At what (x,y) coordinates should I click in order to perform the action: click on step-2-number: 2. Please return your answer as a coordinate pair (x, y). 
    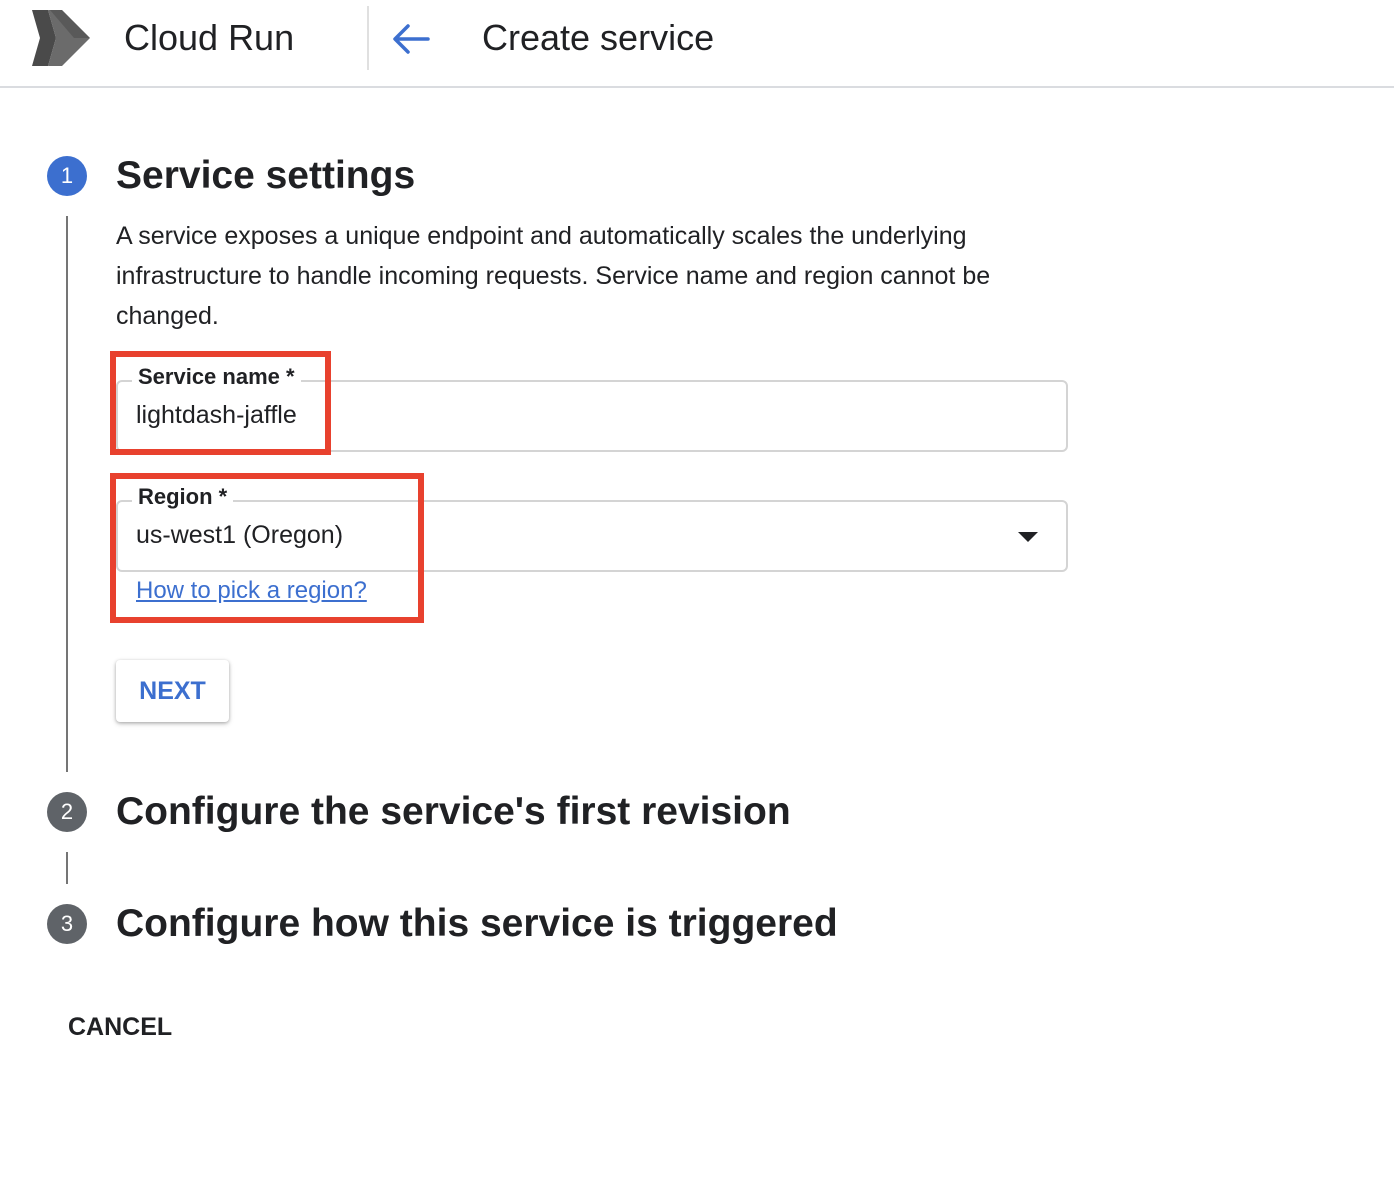
    Looking at the image, I should click on (67, 812).